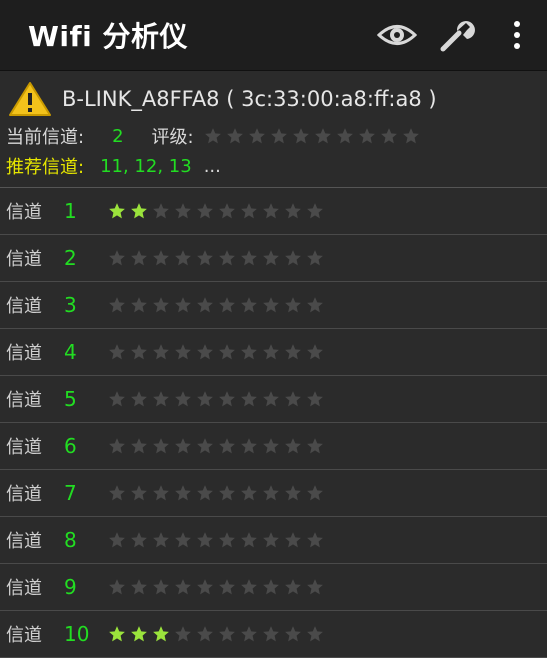 The width and height of the screenshot is (547, 658). Describe the element at coordinates (517, 35) in the screenshot. I see `overflow-menu-icon` at that location.